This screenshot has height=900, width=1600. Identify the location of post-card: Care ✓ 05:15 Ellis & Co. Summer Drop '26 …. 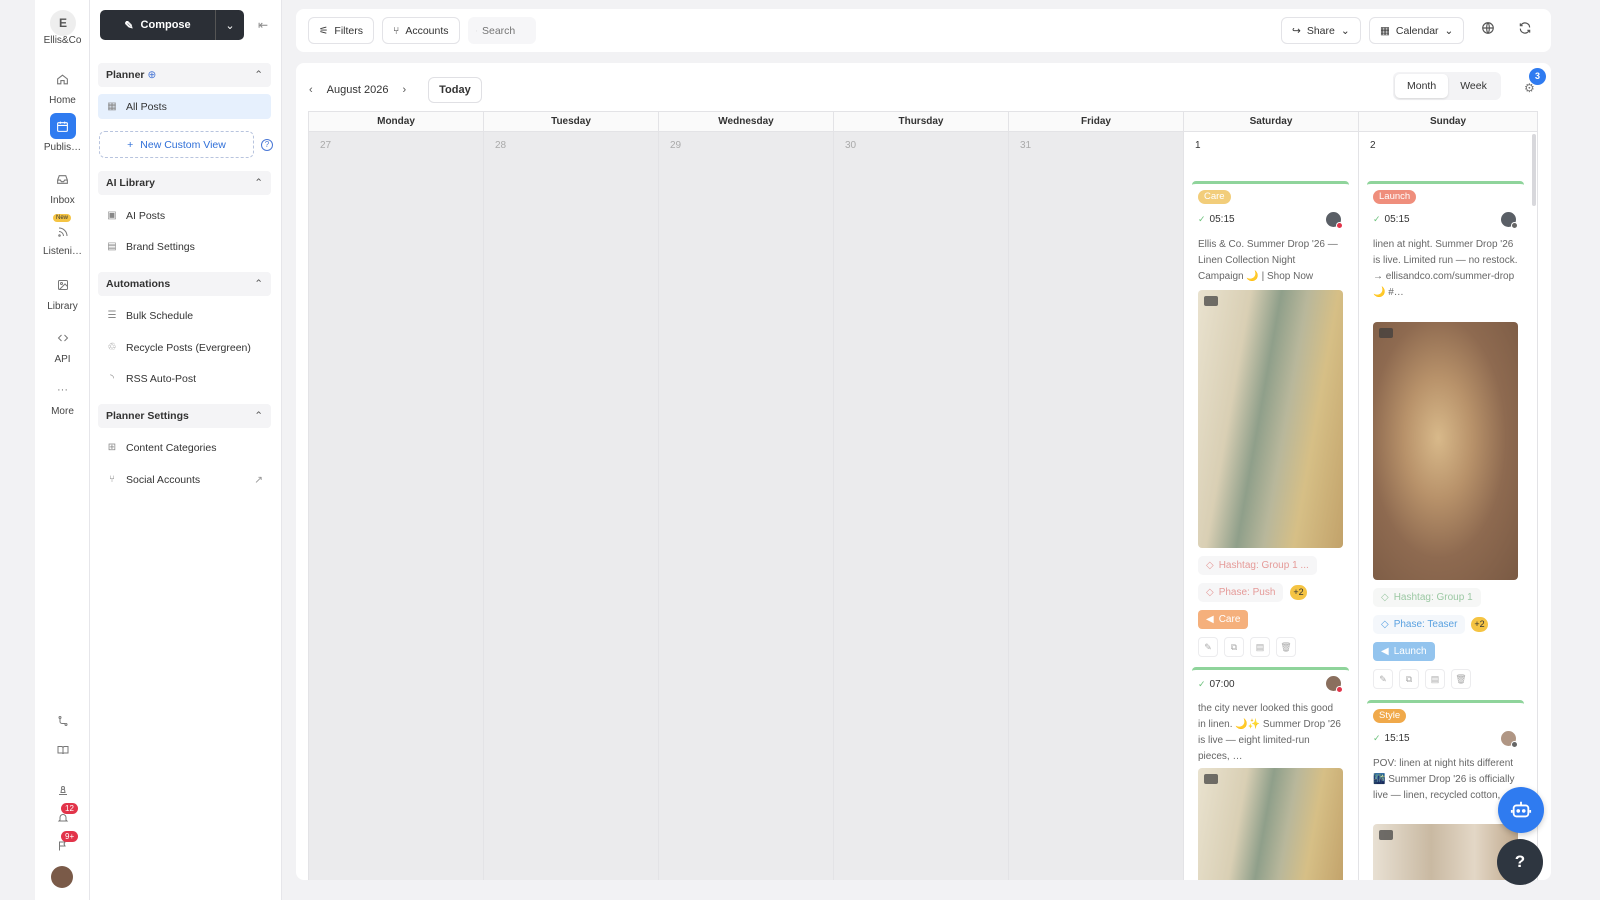
(1270, 420).